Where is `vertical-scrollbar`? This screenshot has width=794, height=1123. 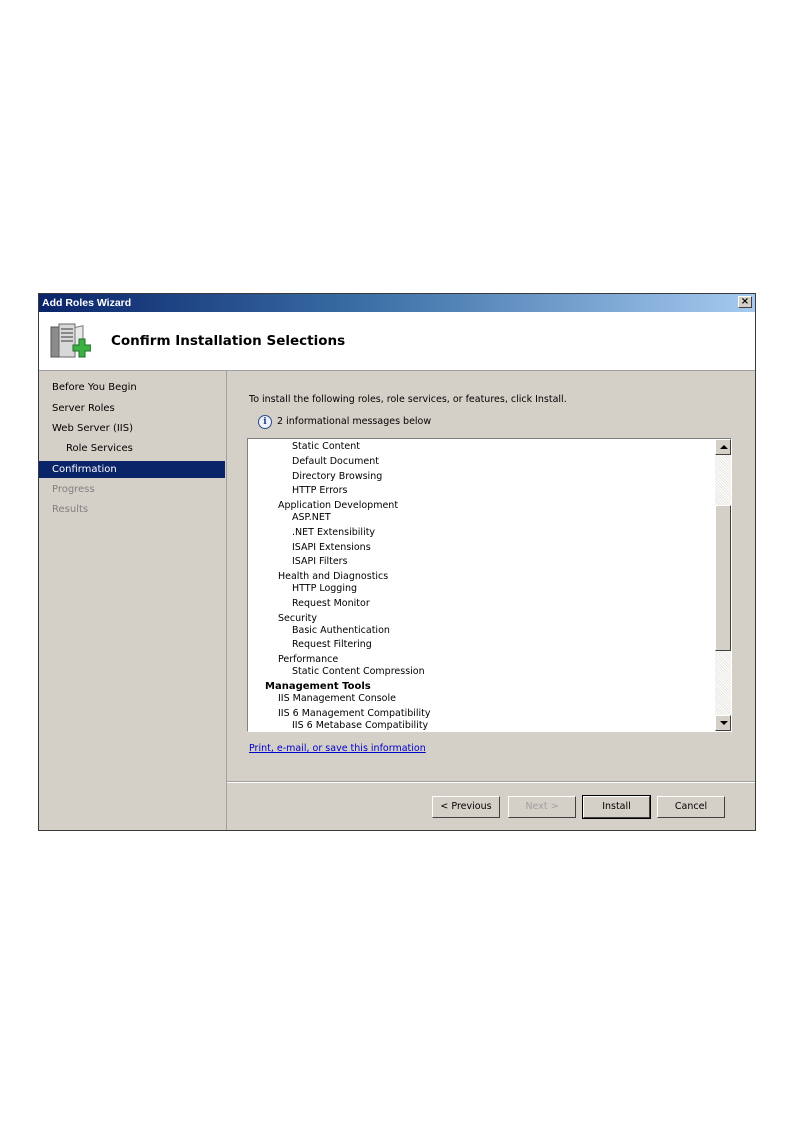 vertical-scrollbar is located at coordinates (723, 585).